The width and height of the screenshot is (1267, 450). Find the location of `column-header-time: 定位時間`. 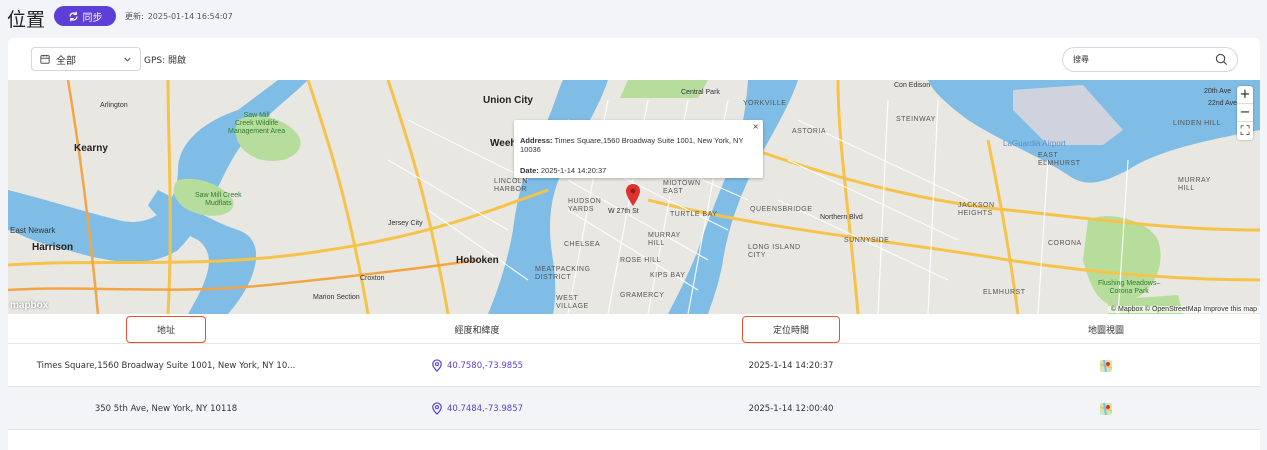

column-header-time: 定位時間 is located at coordinates (791, 329).